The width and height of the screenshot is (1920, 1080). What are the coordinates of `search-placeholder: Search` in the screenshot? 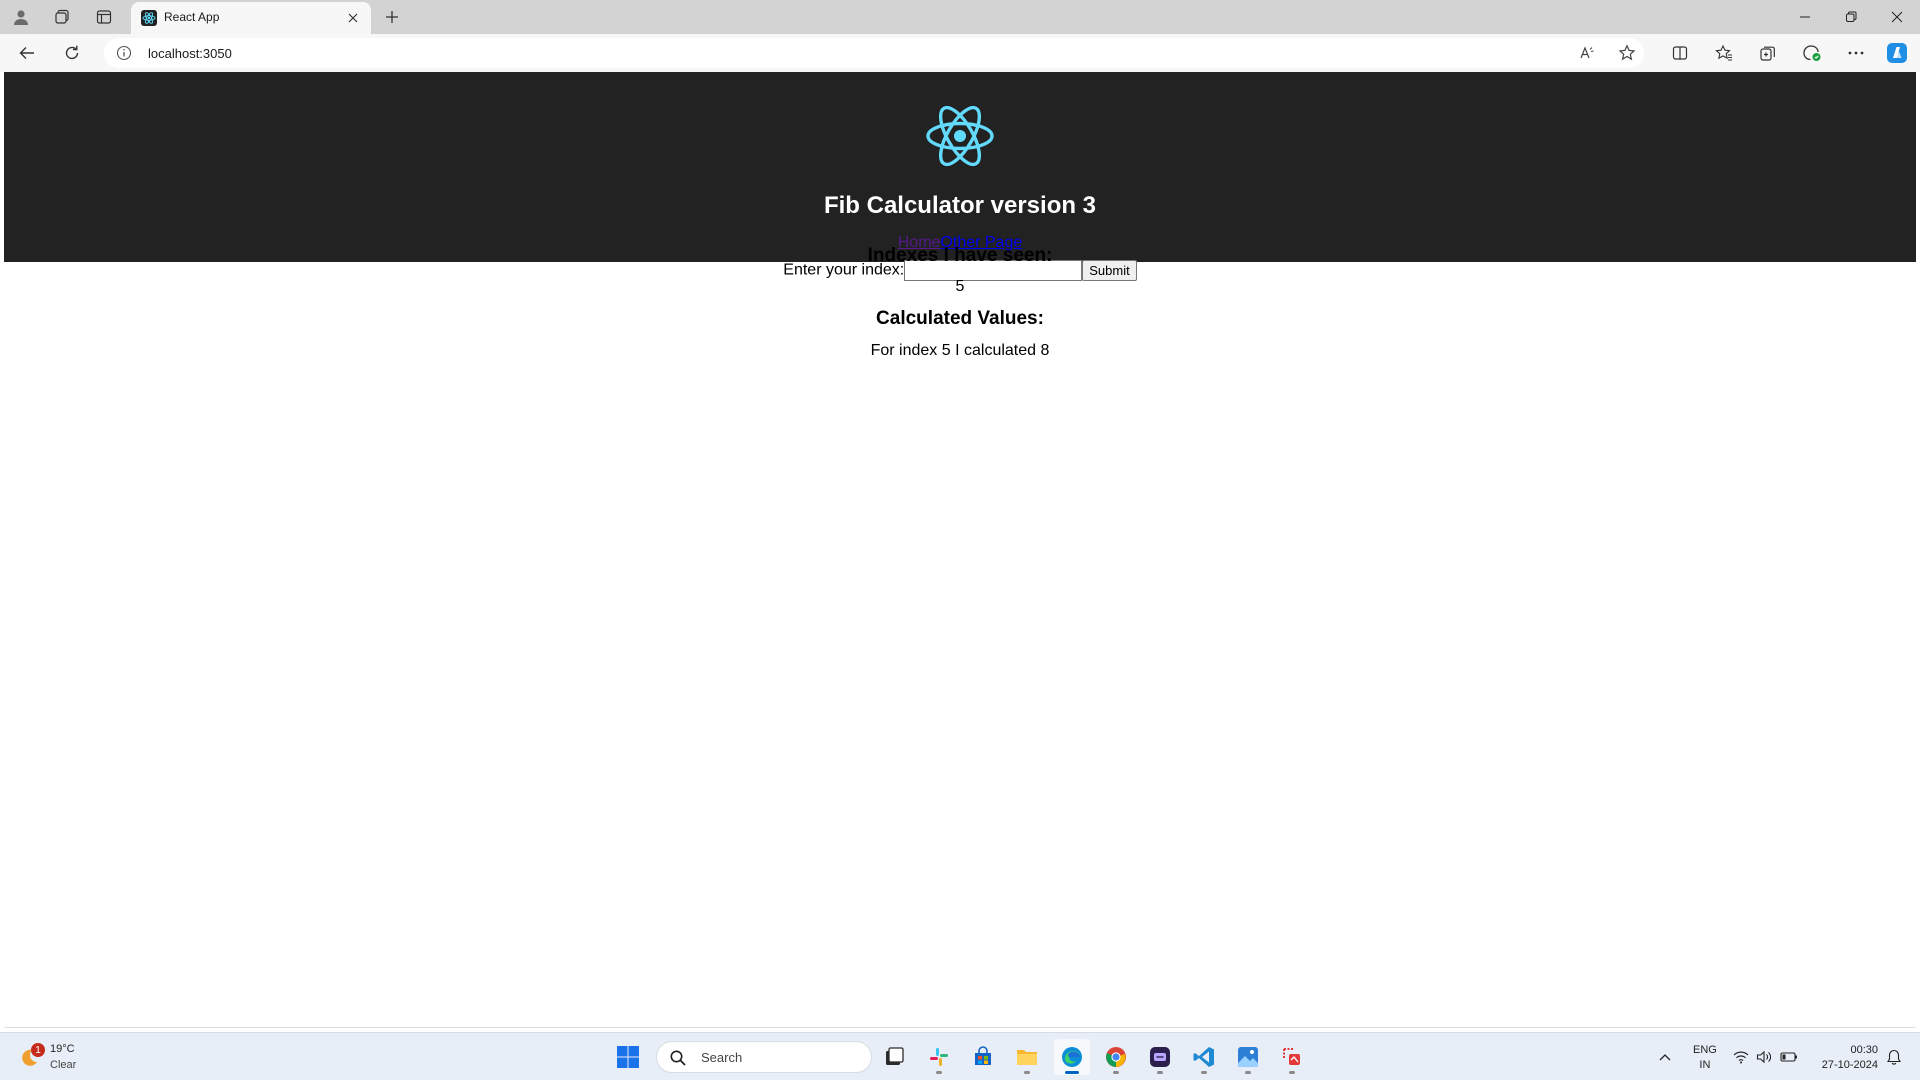 It's located at (722, 1057).